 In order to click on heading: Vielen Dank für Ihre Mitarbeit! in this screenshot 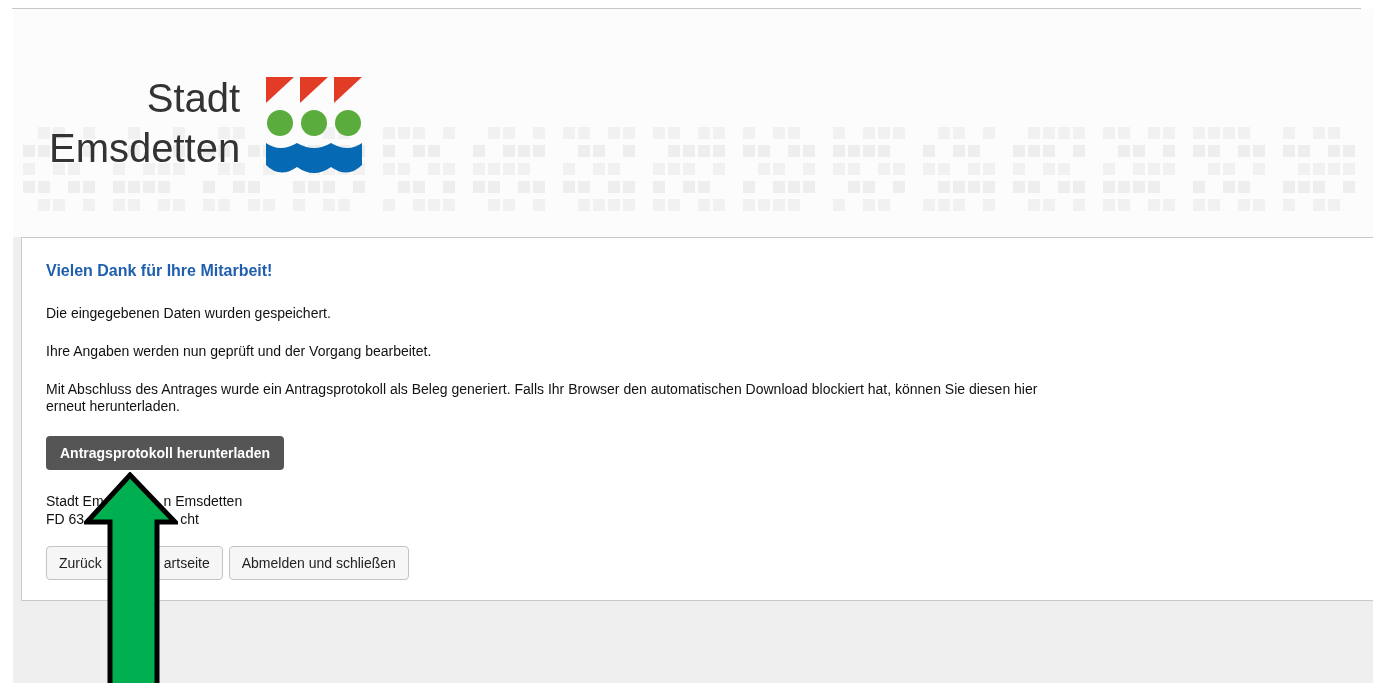, I will do `click(160, 271)`.